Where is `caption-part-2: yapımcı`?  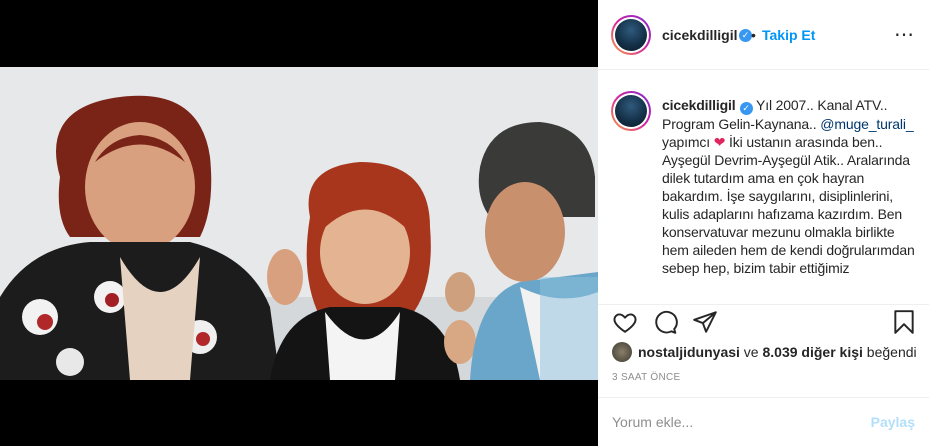 caption-part-2: yapımcı is located at coordinates (688, 142).